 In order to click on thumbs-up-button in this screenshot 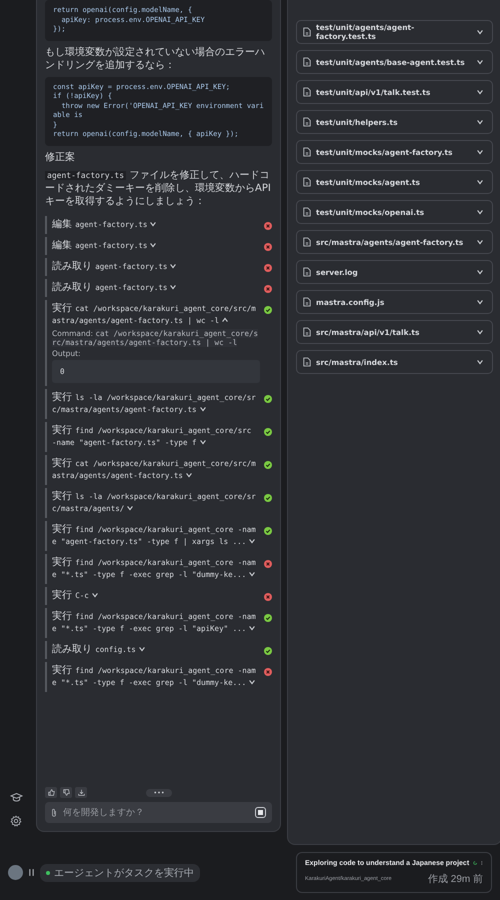, I will do `click(51, 792)`.